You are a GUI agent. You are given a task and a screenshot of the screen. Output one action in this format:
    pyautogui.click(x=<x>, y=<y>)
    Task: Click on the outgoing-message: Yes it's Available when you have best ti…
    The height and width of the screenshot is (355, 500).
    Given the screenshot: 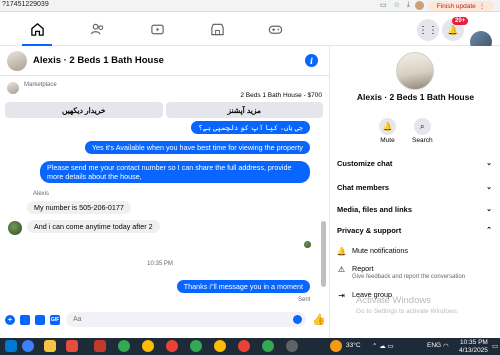 What is the action you would take?
    pyautogui.click(x=197, y=147)
    